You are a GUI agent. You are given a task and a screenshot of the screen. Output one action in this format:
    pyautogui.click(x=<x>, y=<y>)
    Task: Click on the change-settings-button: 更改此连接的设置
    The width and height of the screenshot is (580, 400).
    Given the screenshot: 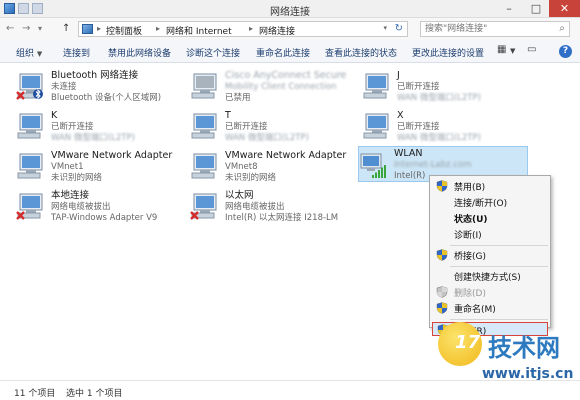 What is the action you would take?
    pyautogui.click(x=448, y=52)
    